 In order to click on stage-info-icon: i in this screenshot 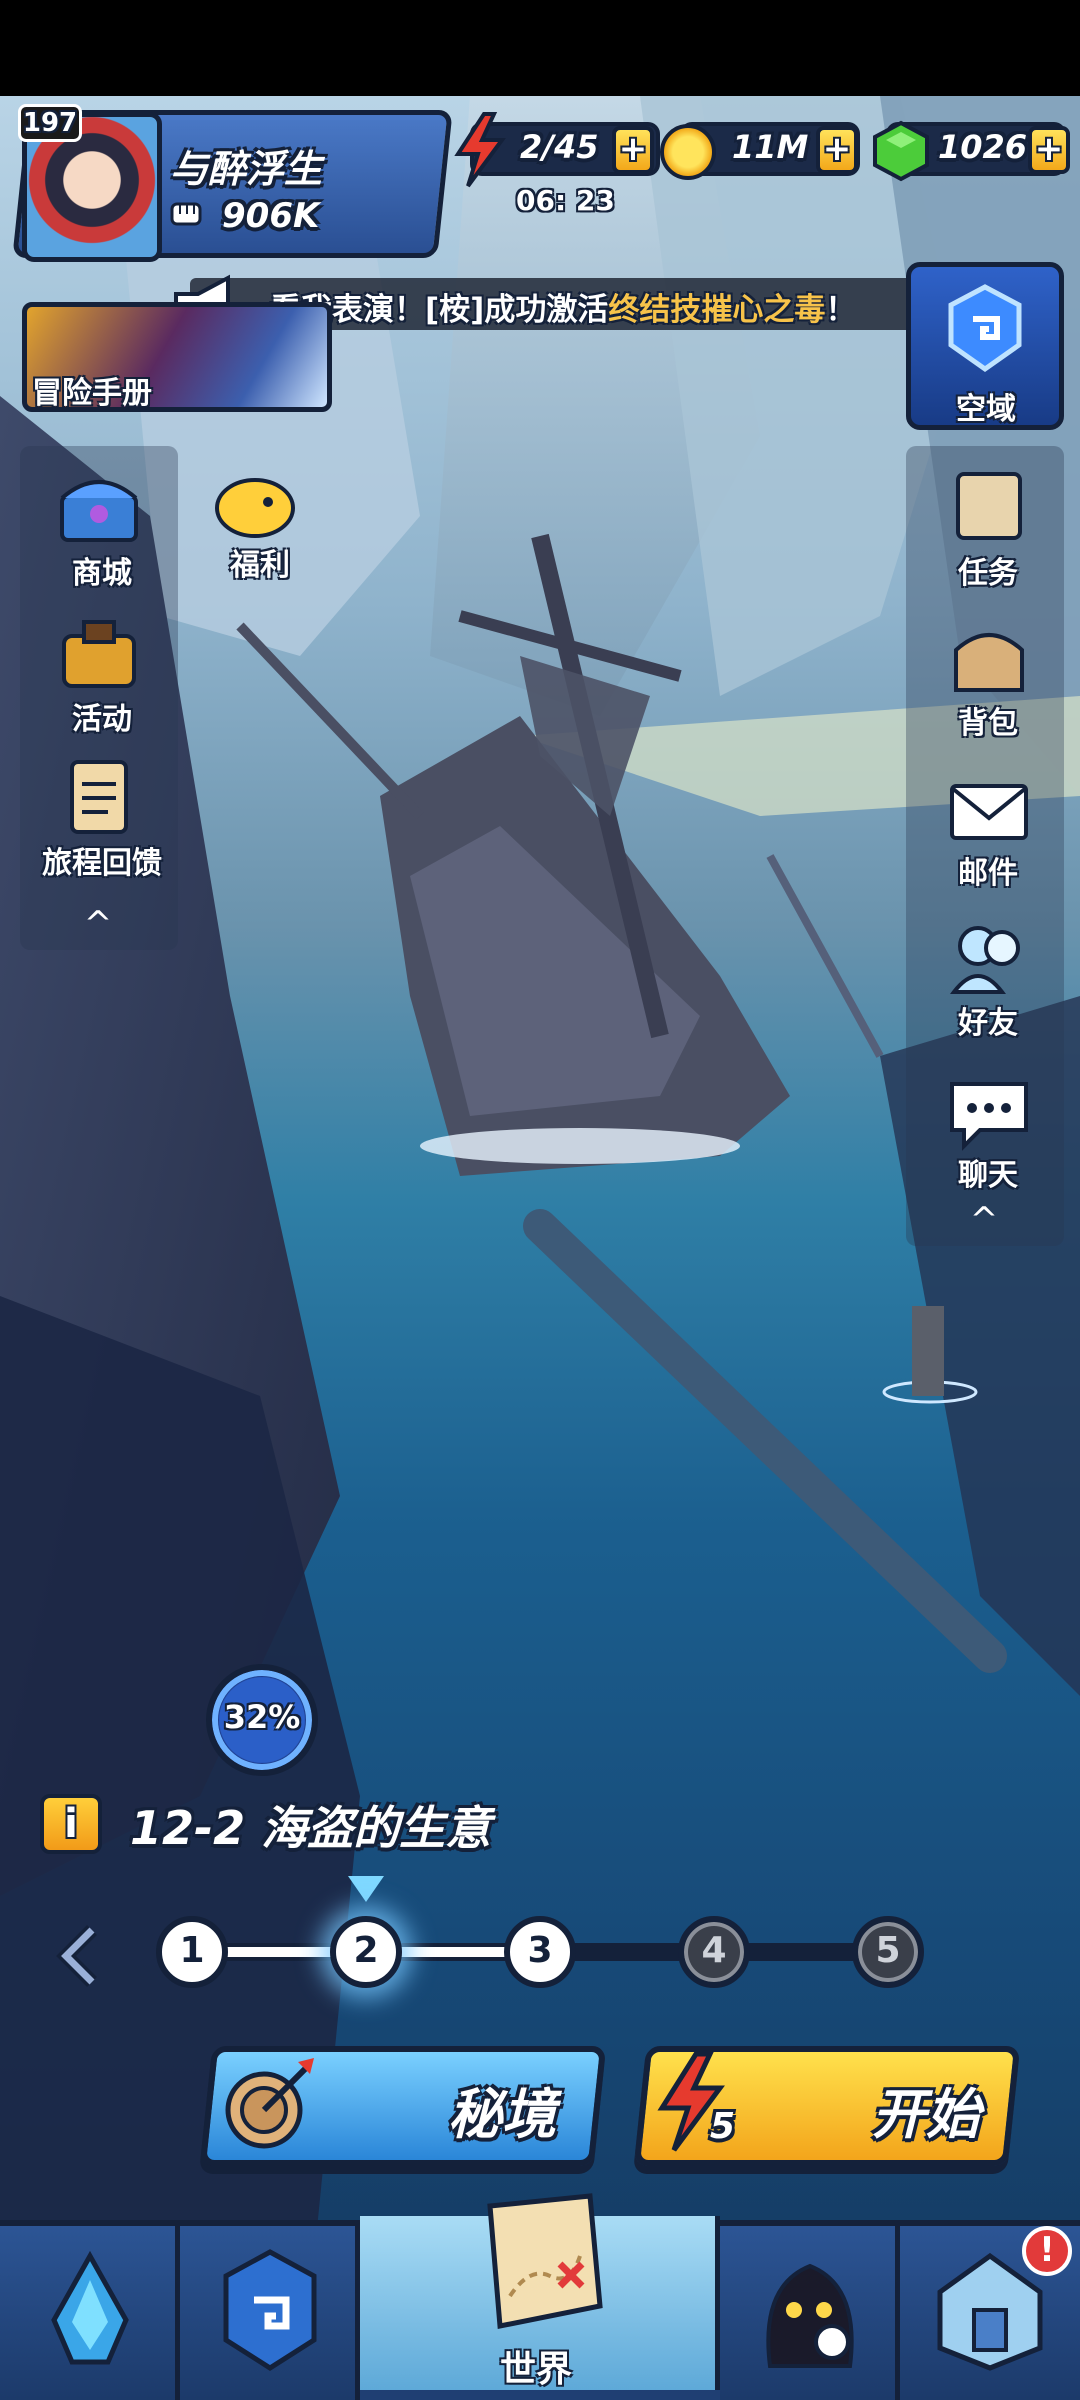, I will do `click(71, 1824)`.